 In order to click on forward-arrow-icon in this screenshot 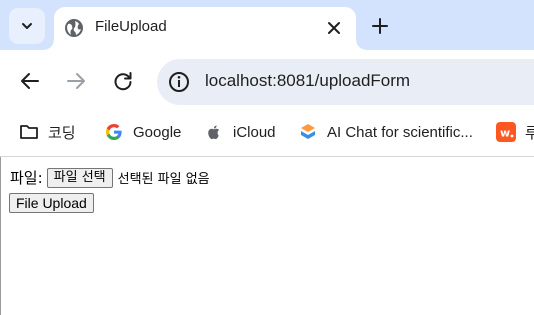, I will do `click(76, 81)`.